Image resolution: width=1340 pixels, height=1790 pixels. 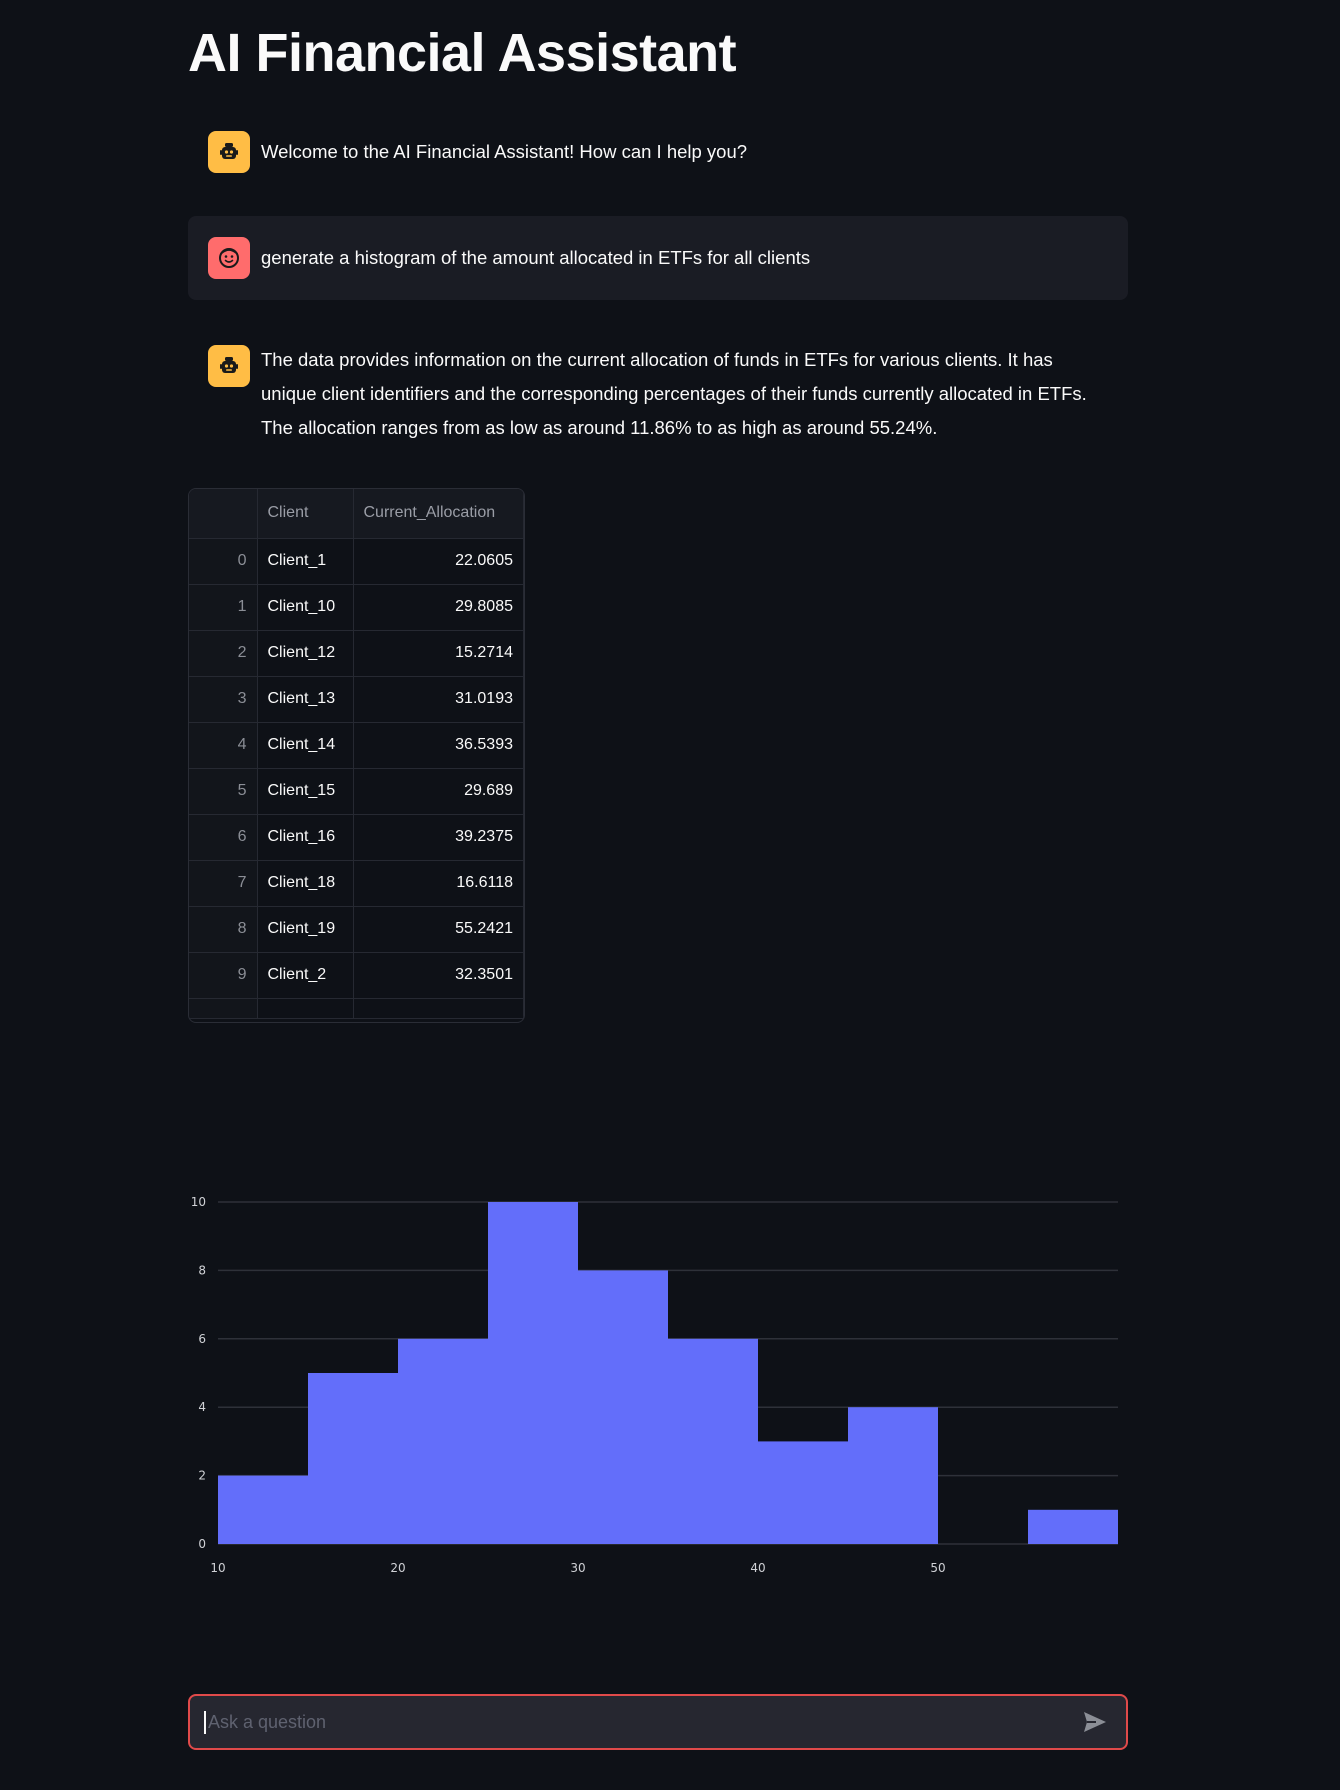 What do you see at coordinates (223, 514) in the screenshot?
I see `column-header-index` at bounding box center [223, 514].